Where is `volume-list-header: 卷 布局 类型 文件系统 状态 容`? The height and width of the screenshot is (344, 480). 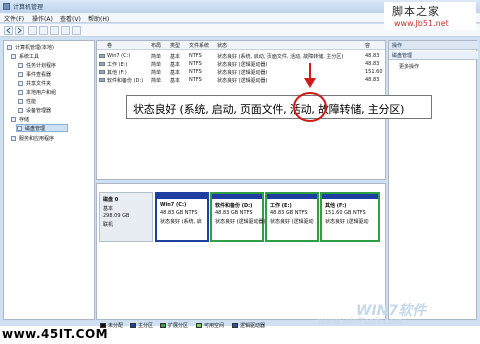 volume-list-header: 卷 布局 类型 文件系统 状态 容 is located at coordinates (241, 45).